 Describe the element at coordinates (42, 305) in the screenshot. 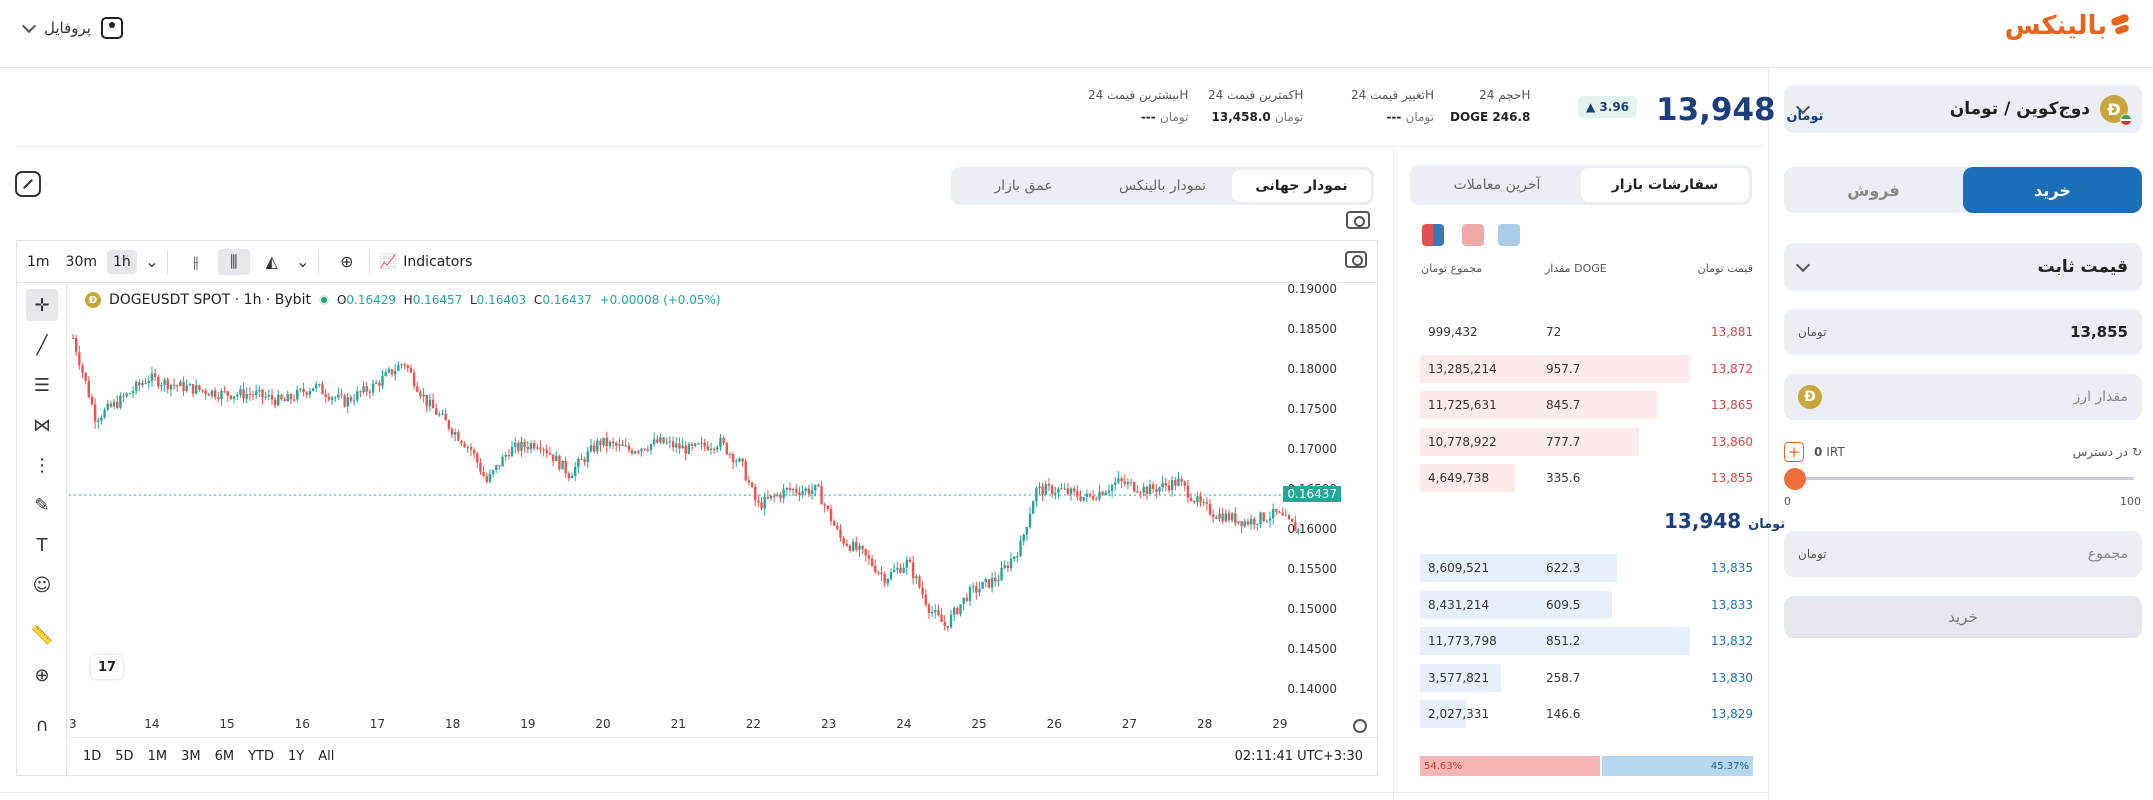

I see `crosshair-icon: ✛` at that location.